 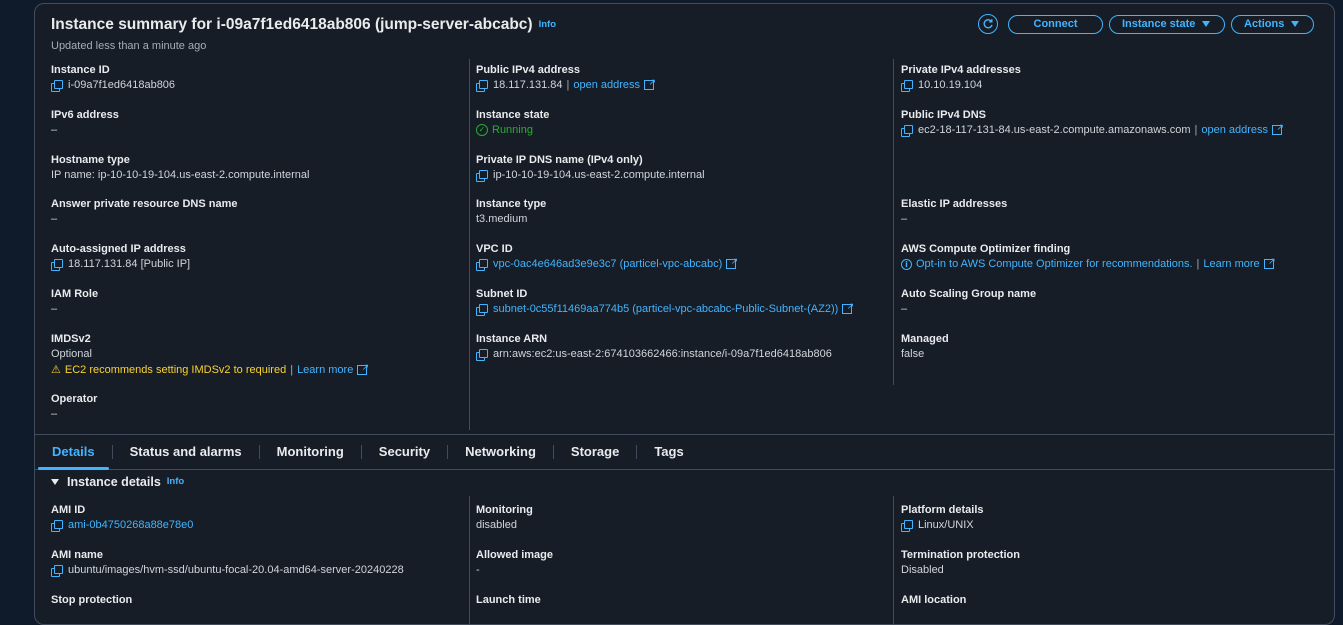 I want to click on label-hostname-type: Hostname type, so click(x=90, y=160).